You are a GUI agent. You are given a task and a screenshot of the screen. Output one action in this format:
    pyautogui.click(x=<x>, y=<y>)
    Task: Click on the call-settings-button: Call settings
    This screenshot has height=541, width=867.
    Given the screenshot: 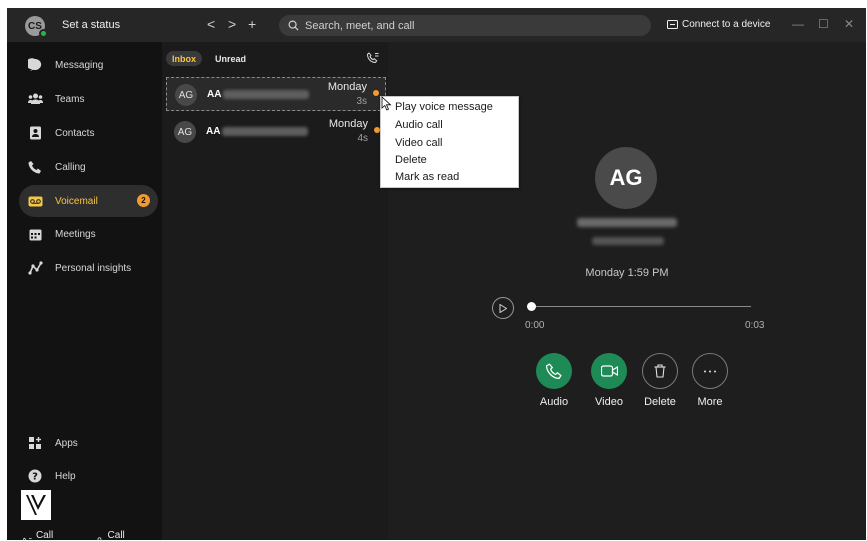 What is the action you would take?
    pyautogui.click(x=50, y=535)
    